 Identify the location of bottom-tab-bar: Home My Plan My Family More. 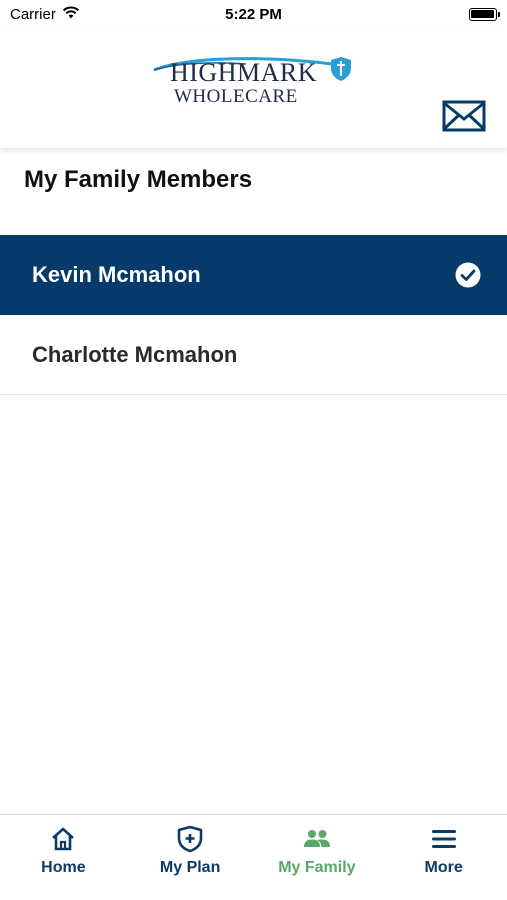
(253, 857).